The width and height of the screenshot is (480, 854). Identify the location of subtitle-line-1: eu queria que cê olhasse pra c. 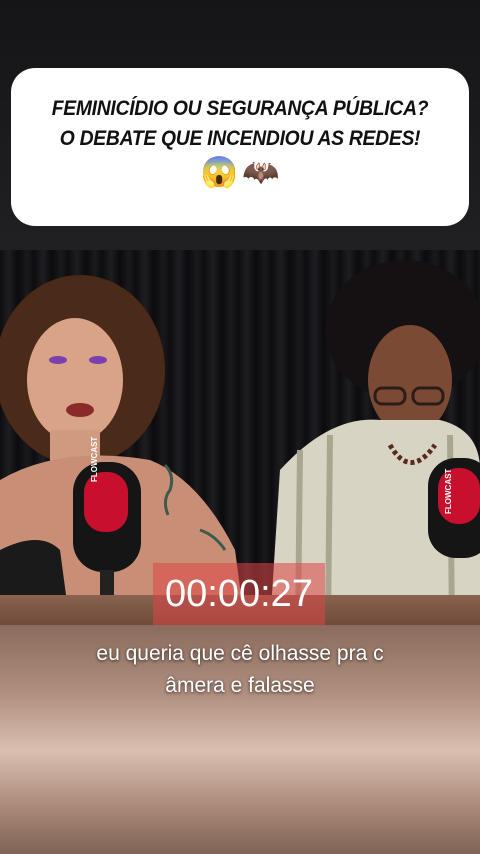
(240, 653).